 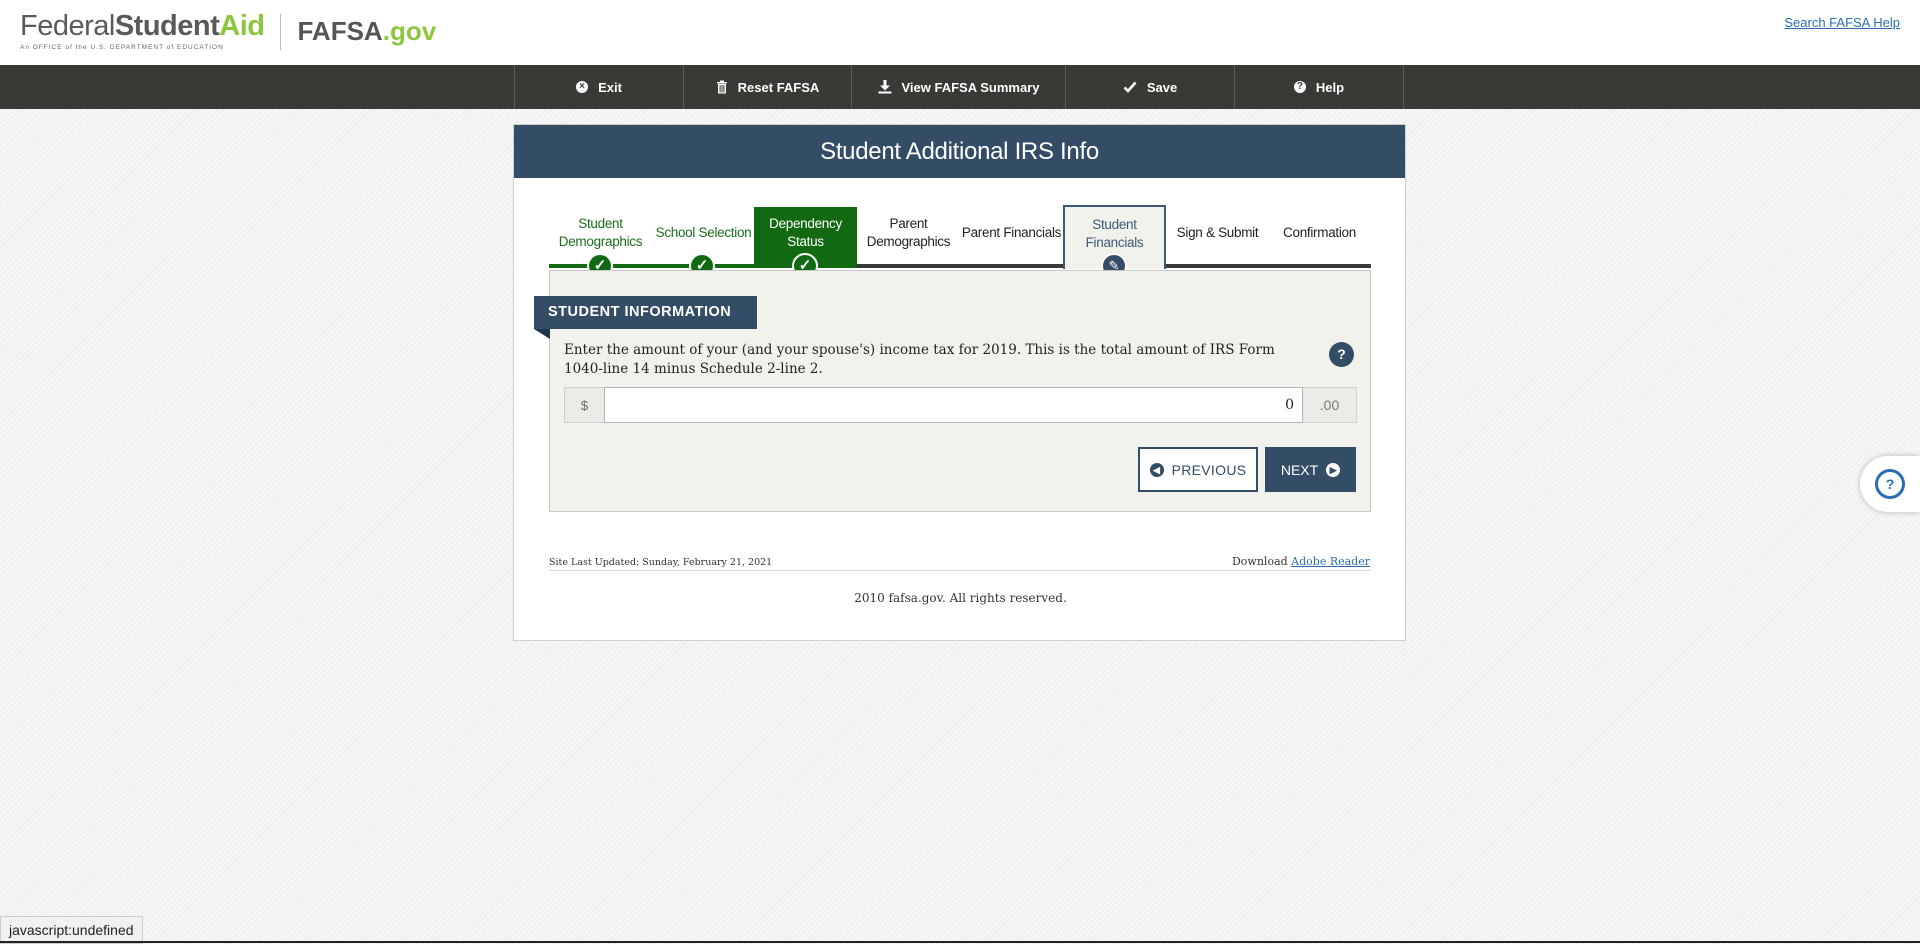 I want to click on fafsa-logo-suffix: .gov, so click(x=409, y=31).